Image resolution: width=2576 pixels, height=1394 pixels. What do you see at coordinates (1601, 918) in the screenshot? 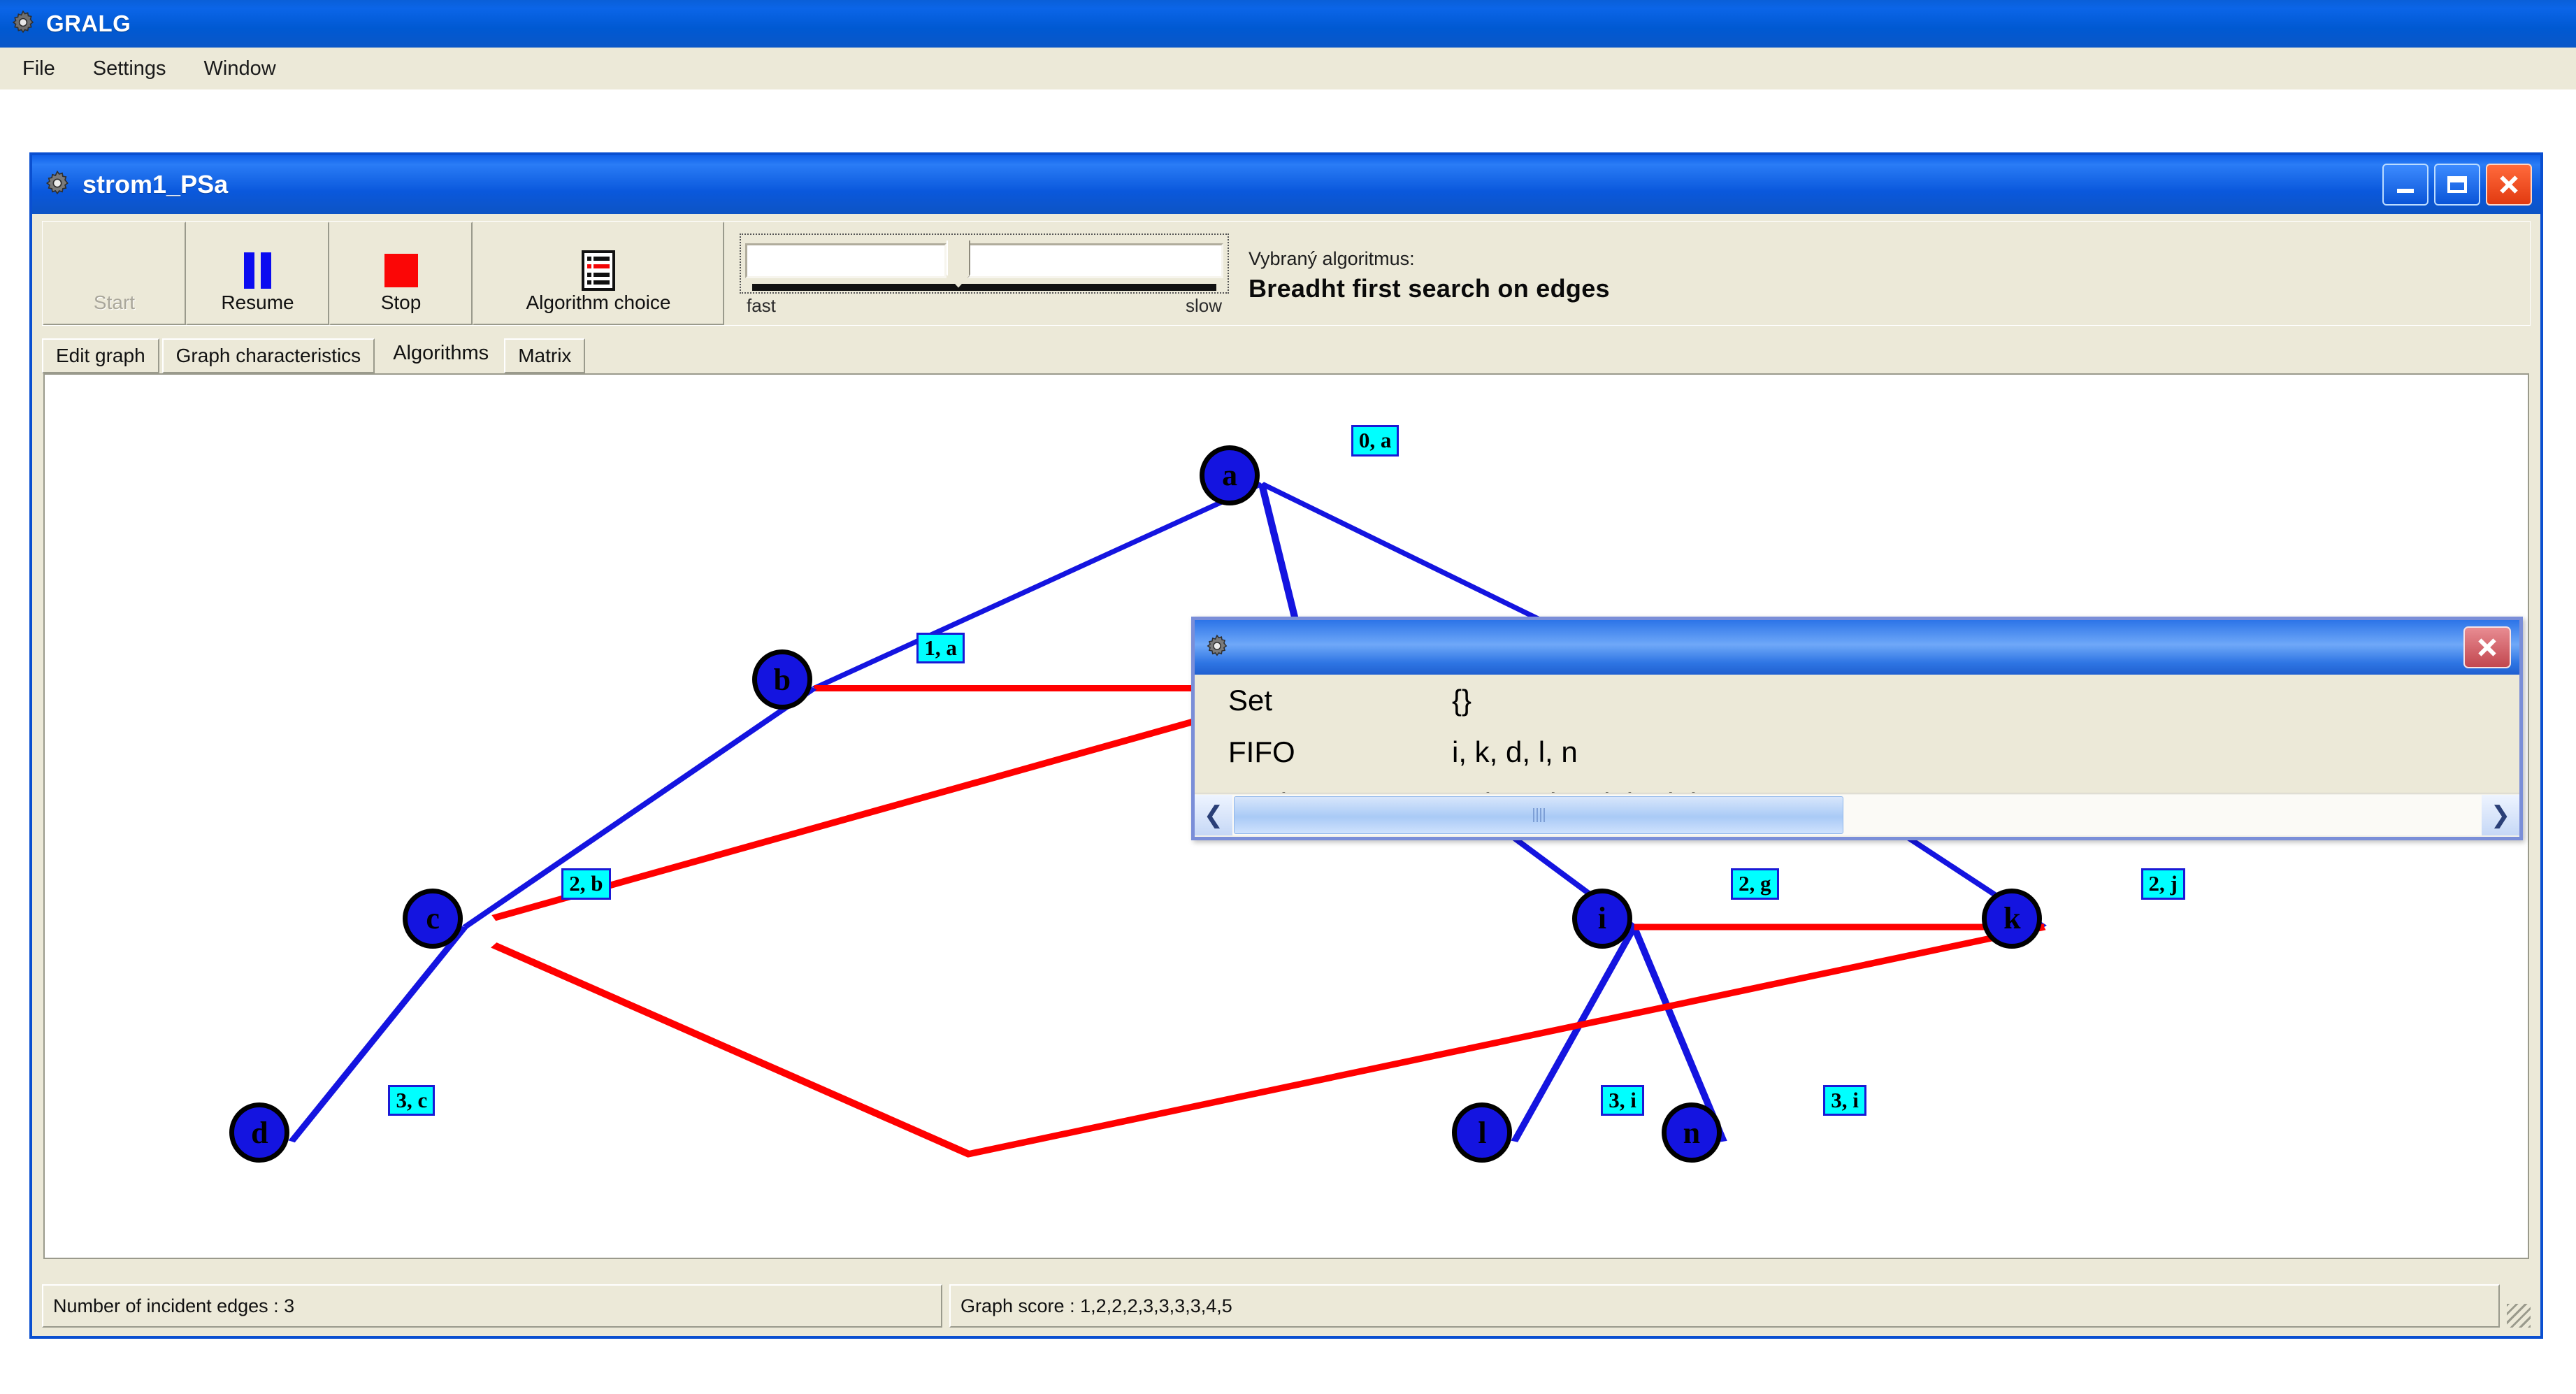
I see `graph-node-i: i` at bounding box center [1601, 918].